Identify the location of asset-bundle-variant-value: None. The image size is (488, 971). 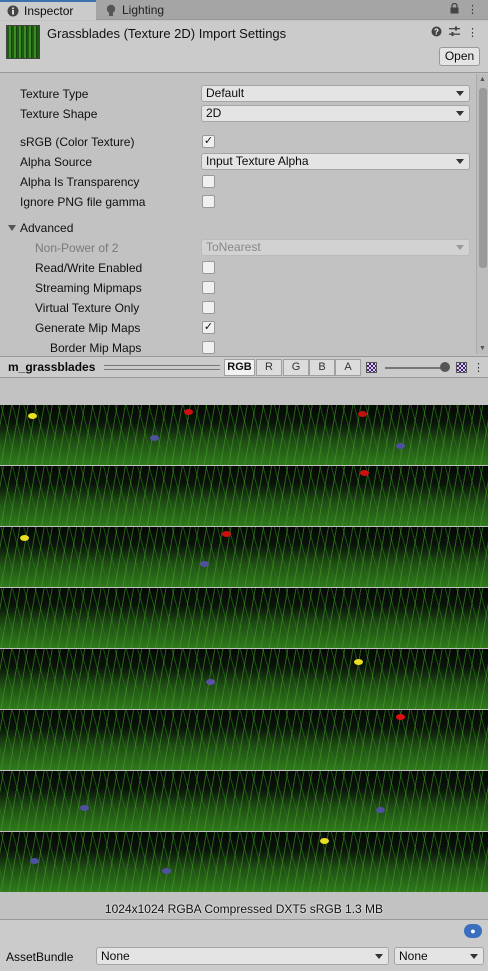
(413, 956).